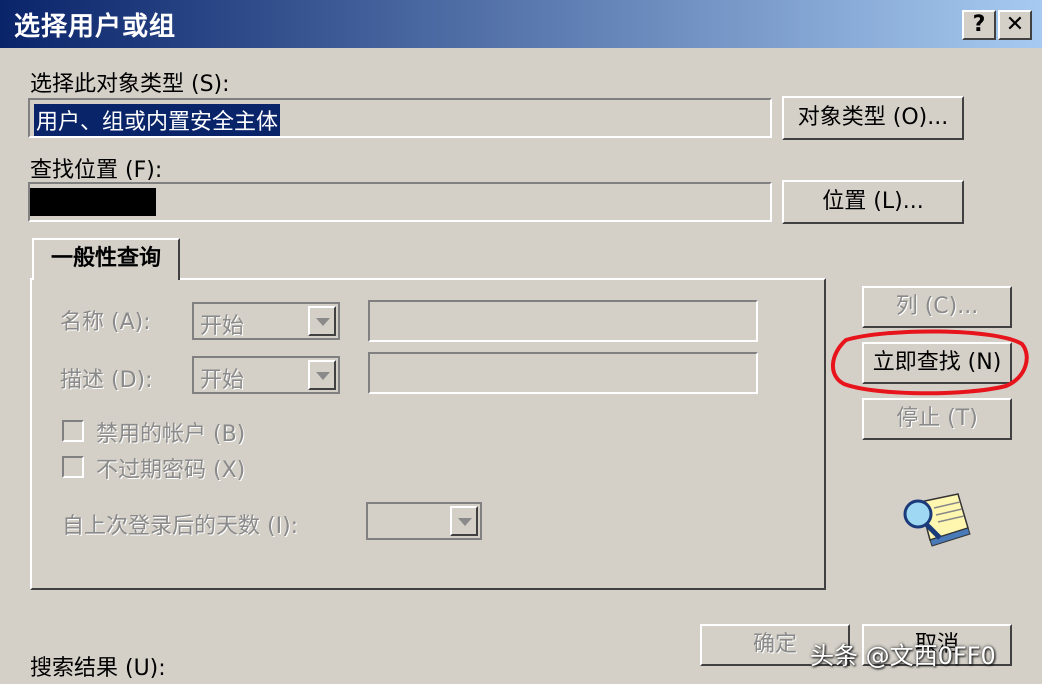  Describe the element at coordinates (95, 27) in the screenshot. I see `window-title: 选择用户或组` at that location.